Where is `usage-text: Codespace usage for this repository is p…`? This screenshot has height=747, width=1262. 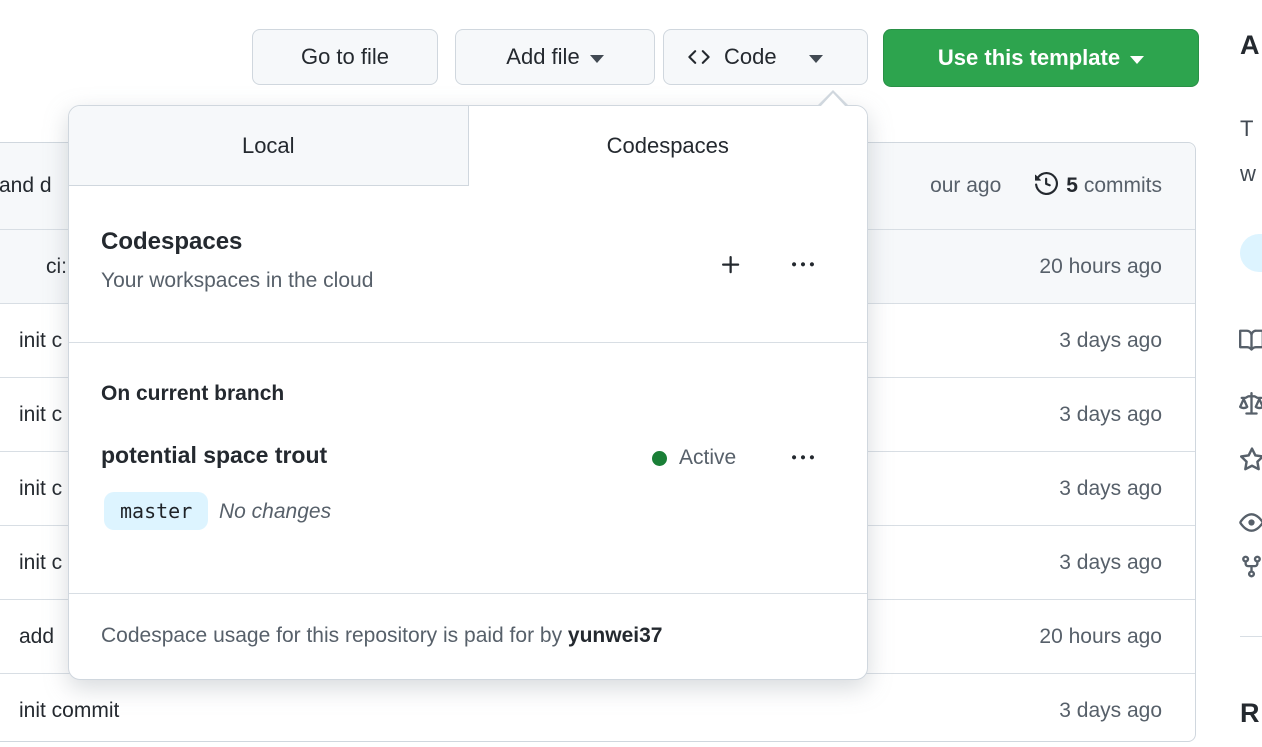
usage-text: Codespace usage for this repository is p… is located at coordinates (334, 635).